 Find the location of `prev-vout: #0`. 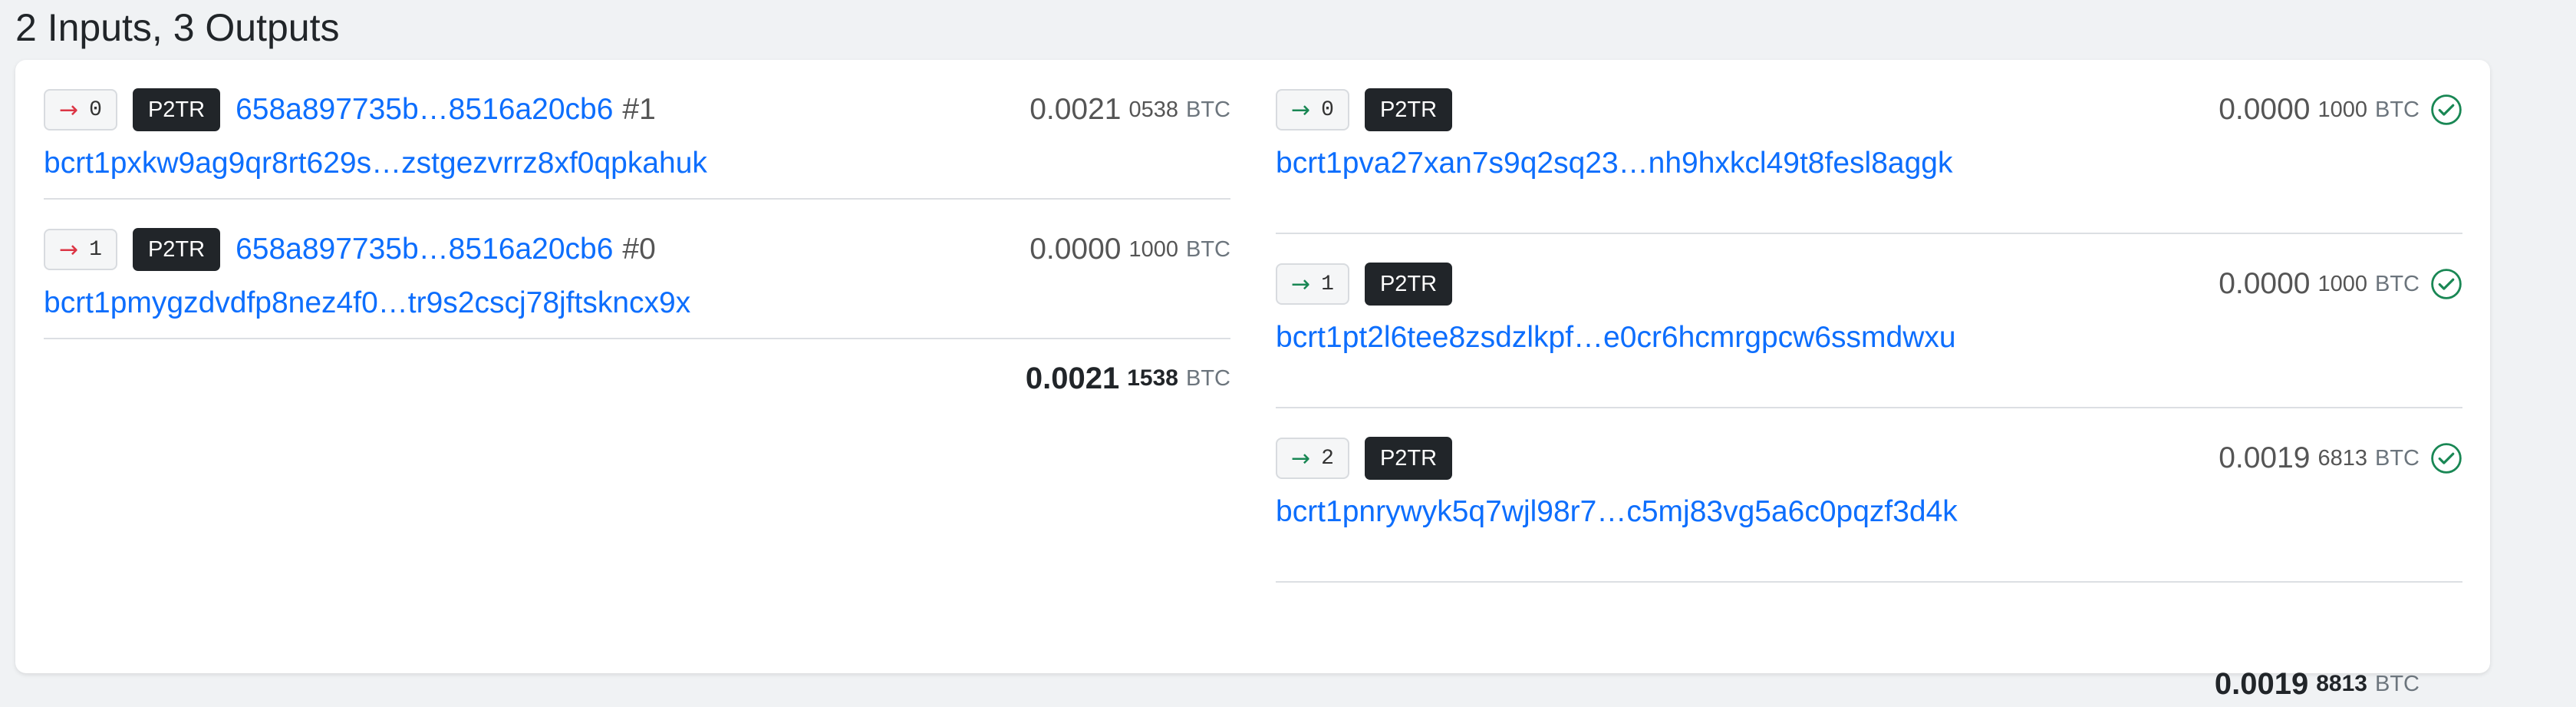

prev-vout: #0 is located at coordinates (639, 250).